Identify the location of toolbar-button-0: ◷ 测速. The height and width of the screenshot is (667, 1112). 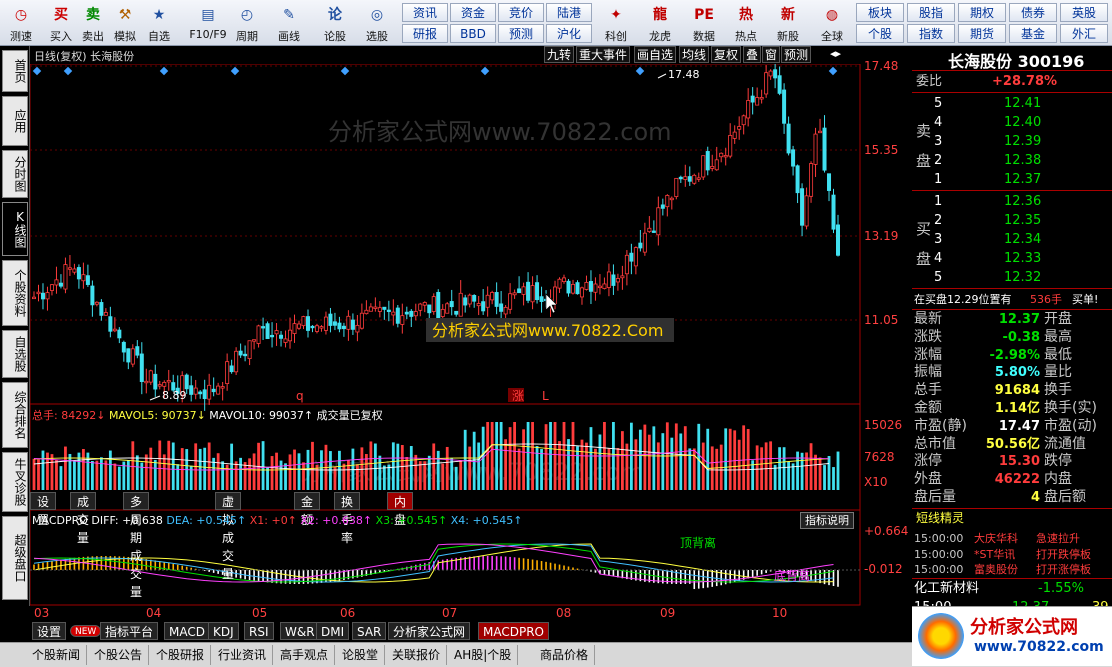
(21, 23).